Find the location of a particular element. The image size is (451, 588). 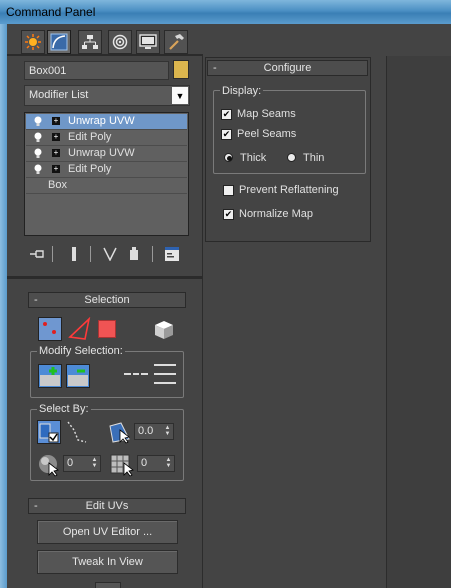

edit-uvs-rollout-title: Edit UVs is located at coordinates (107, 506).